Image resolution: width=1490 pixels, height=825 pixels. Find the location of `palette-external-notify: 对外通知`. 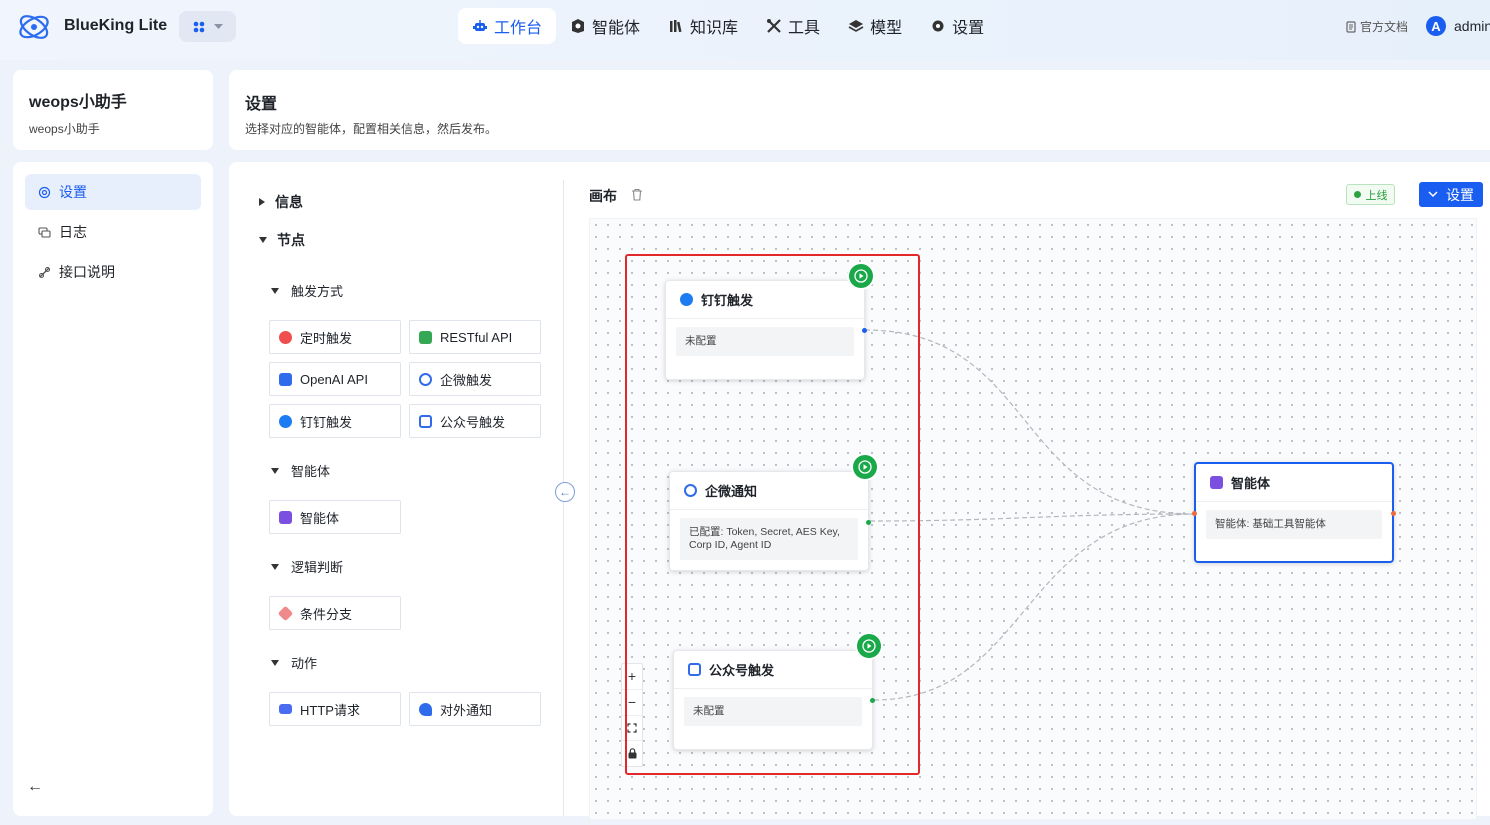

palette-external-notify: 对外通知 is located at coordinates (475, 709).